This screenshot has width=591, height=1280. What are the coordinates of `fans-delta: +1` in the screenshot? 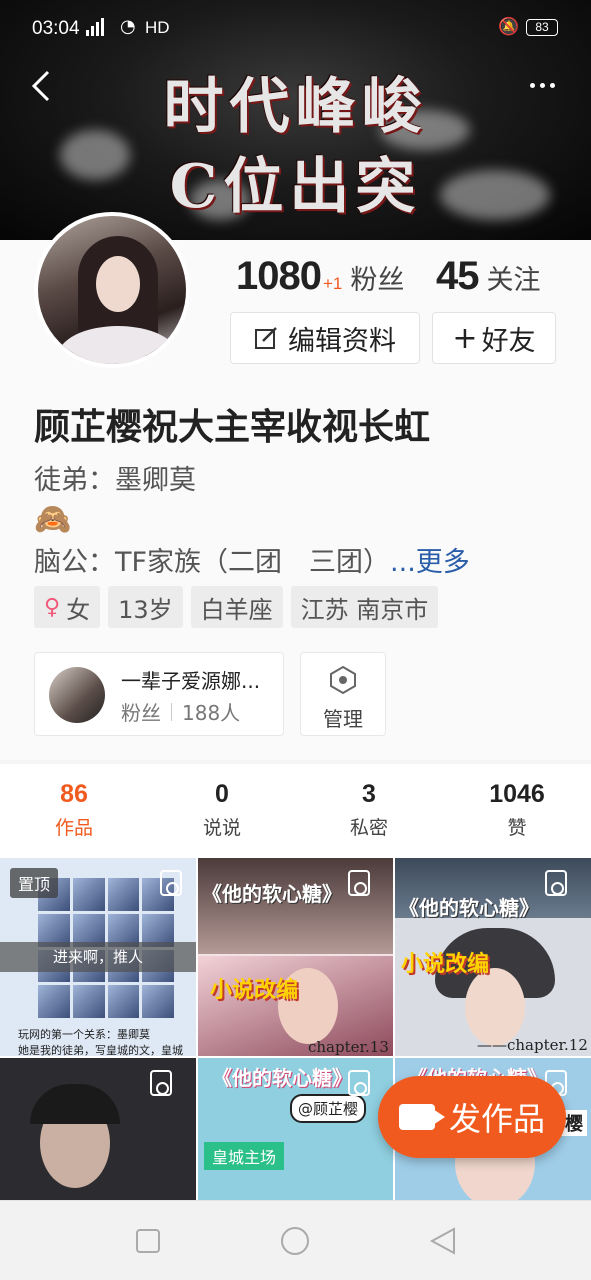 It's located at (332, 283).